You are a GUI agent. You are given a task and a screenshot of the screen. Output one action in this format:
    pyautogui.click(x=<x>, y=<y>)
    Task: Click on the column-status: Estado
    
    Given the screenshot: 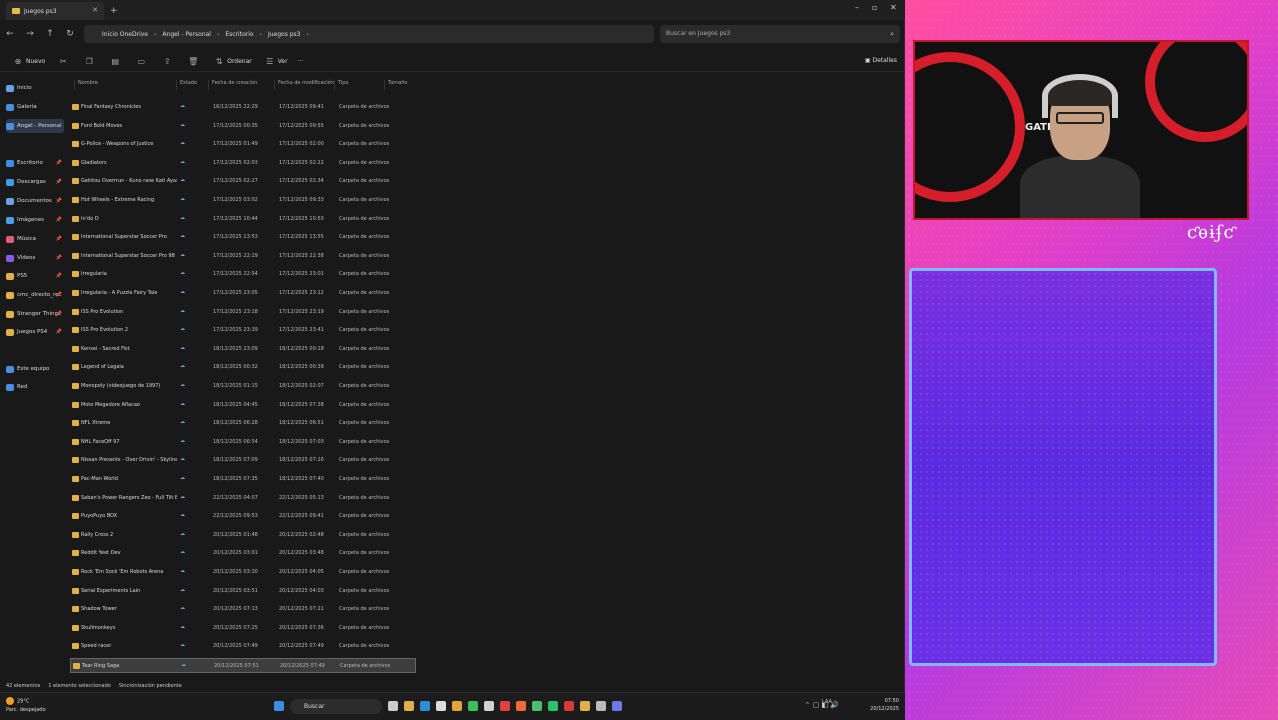 What is the action you would take?
    pyautogui.click(x=186, y=85)
    